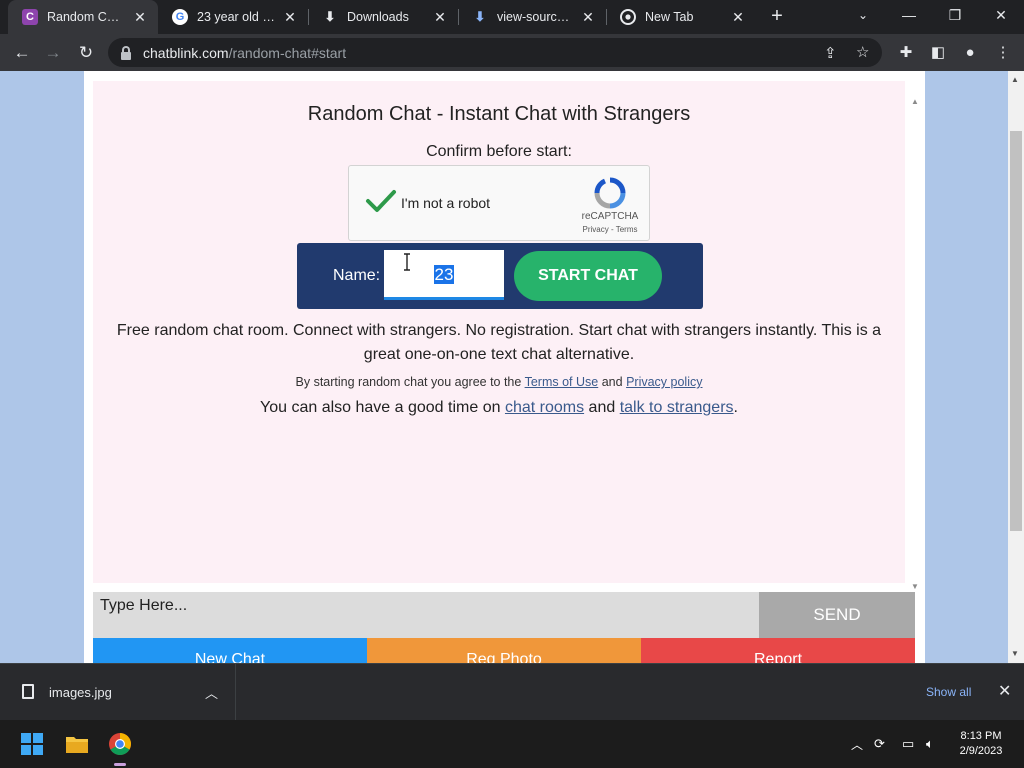 This screenshot has height=768, width=1024. I want to click on clock-date: 2/9/2023, so click(981, 751).